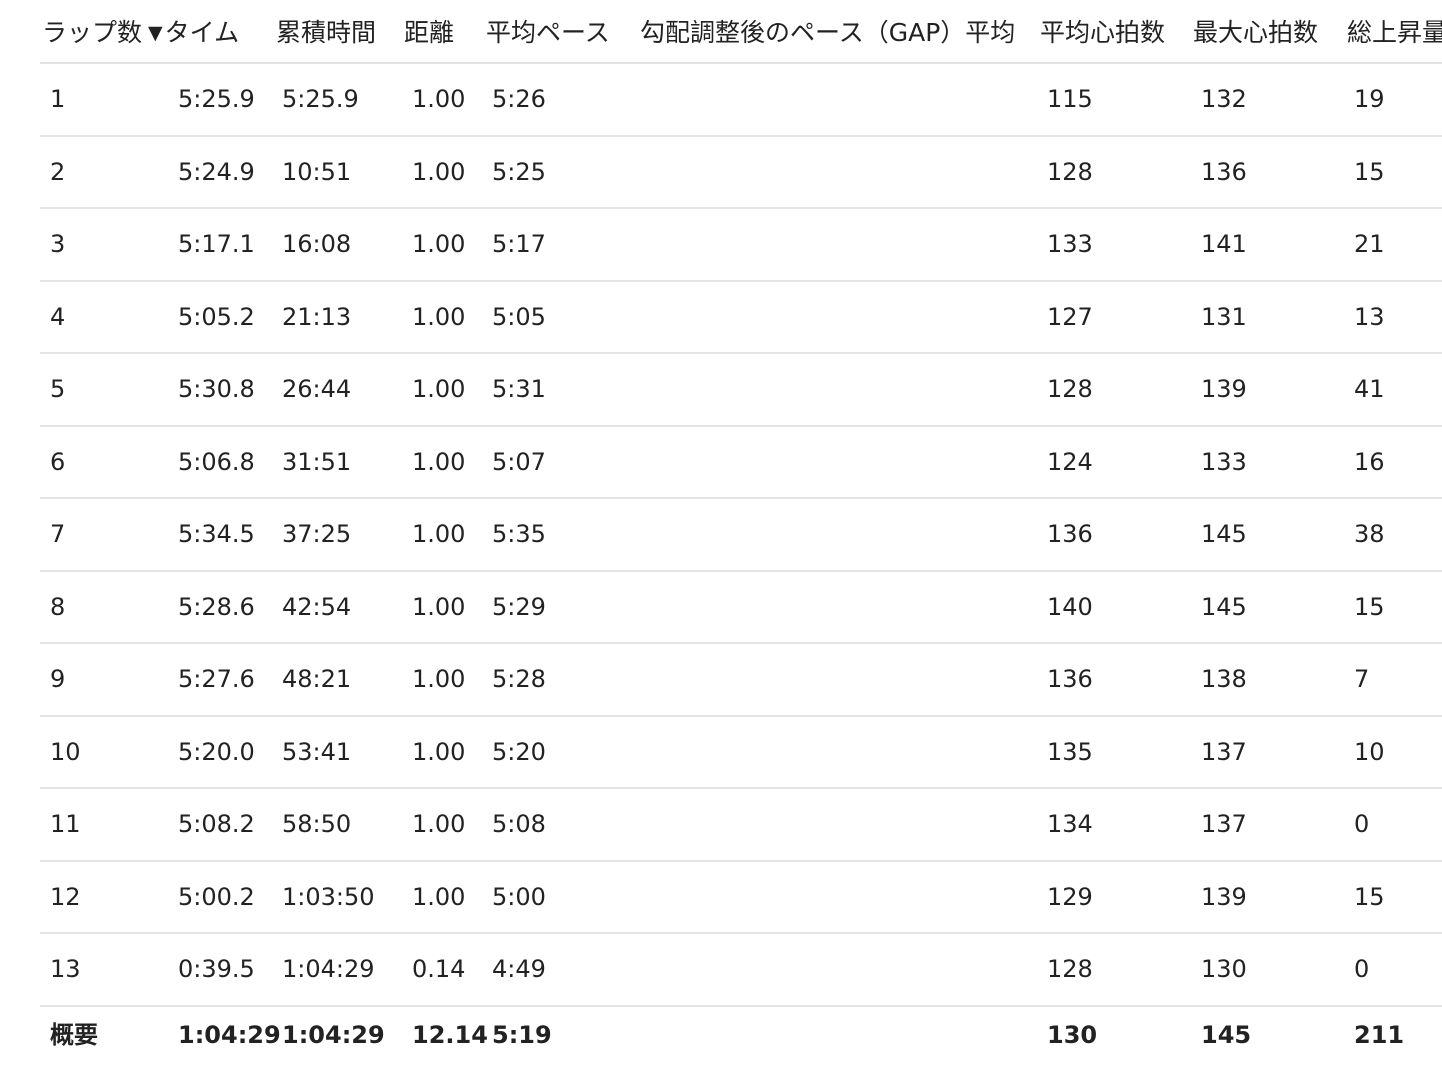  What do you see at coordinates (1224, 679) in the screenshot?
I see `cell-max-hr: 138` at bounding box center [1224, 679].